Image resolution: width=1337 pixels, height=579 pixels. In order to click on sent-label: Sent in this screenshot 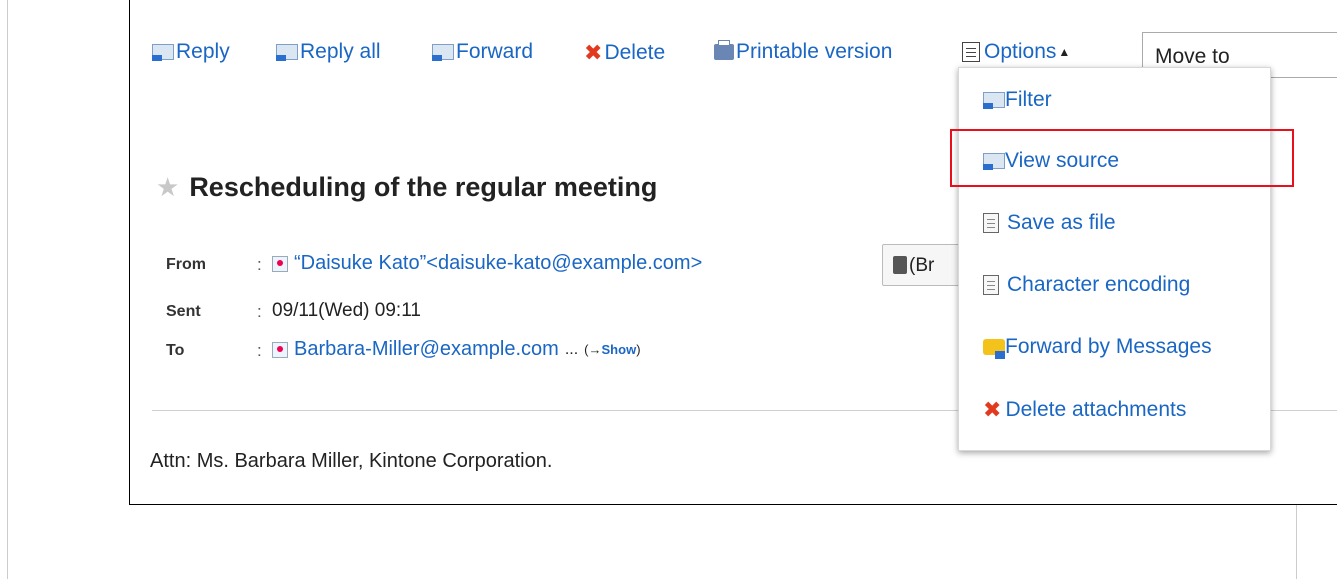, I will do `click(183, 311)`.